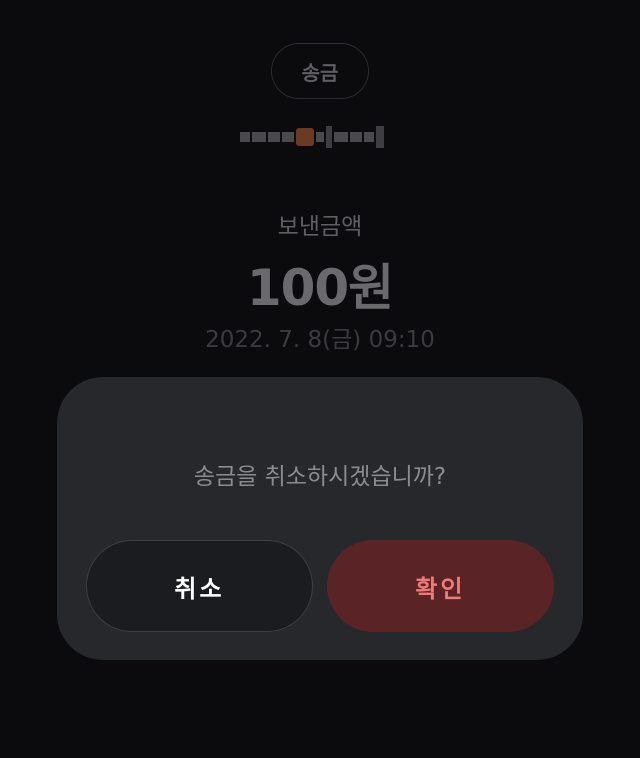 The width and height of the screenshot is (640, 758). What do you see at coordinates (320, 227) in the screenshot?
I see `sent-amount-label: 보낸금액` at bounding box center [320, 227].